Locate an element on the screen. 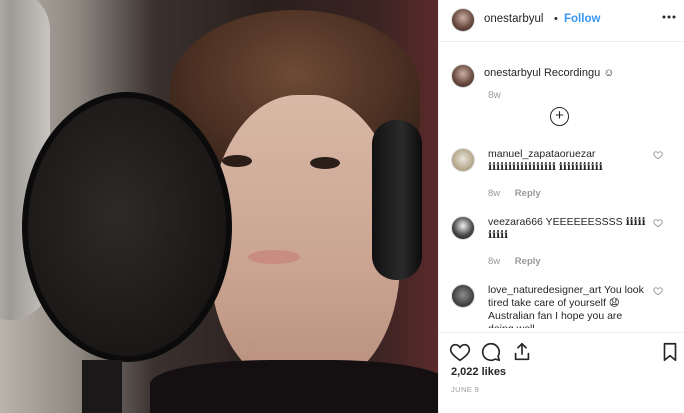 The image size is (684, 413). likes-count: 2,022 likes is located at coordinates (478, 372).